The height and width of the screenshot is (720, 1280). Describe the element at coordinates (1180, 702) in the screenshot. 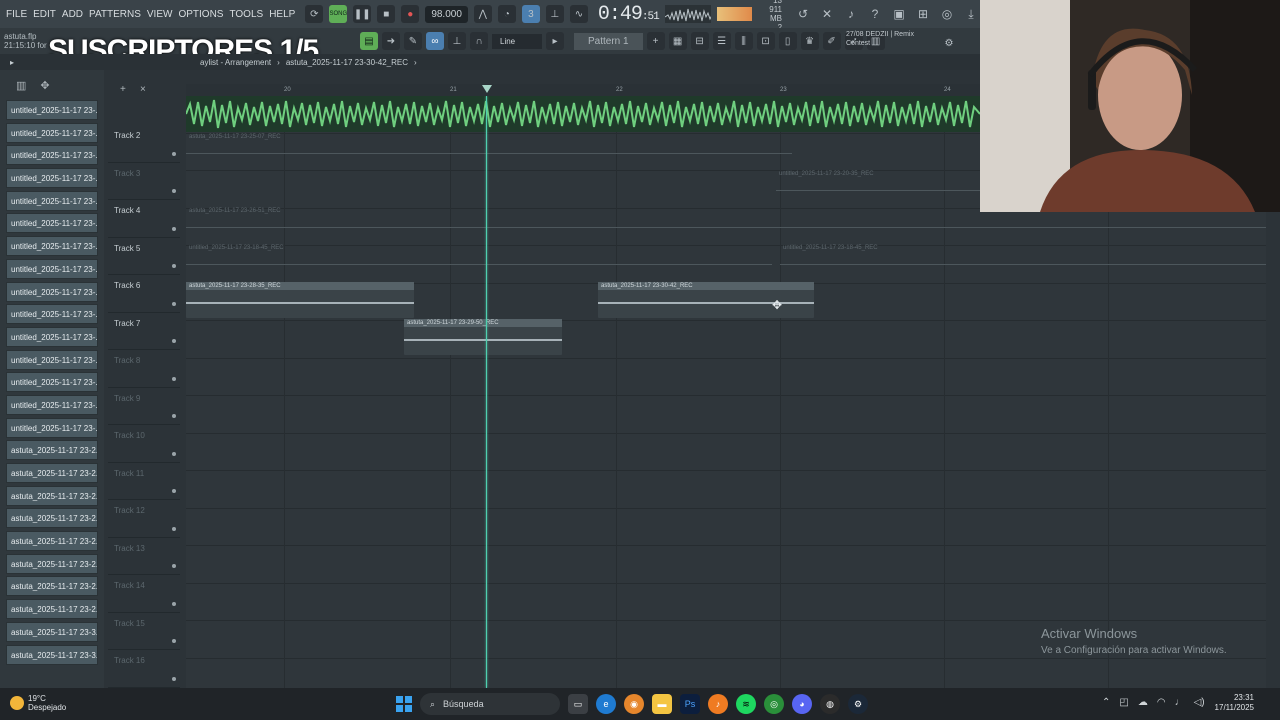

I see `mic-tray-icon: ♩` at that location.